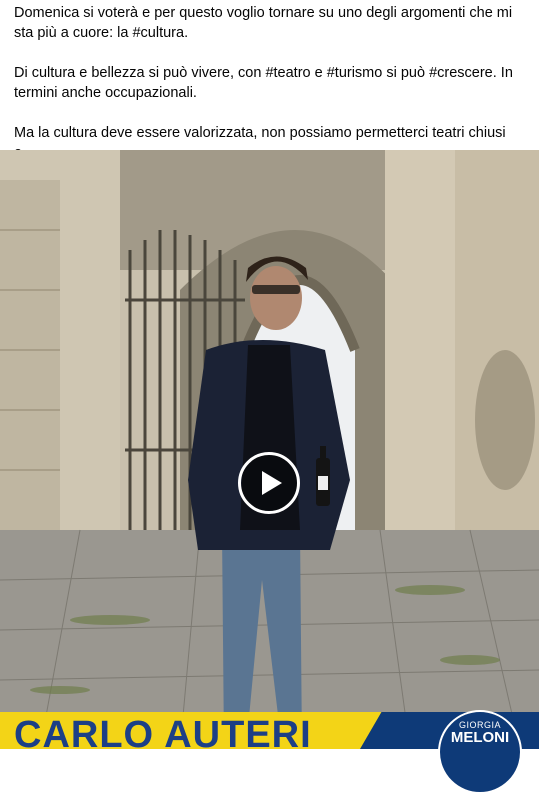 This screenshot has height=794, width=539. Describe the element at coordinates (480, 737) in the screenshot. I see `logo-main-text: MELONI` at that location.